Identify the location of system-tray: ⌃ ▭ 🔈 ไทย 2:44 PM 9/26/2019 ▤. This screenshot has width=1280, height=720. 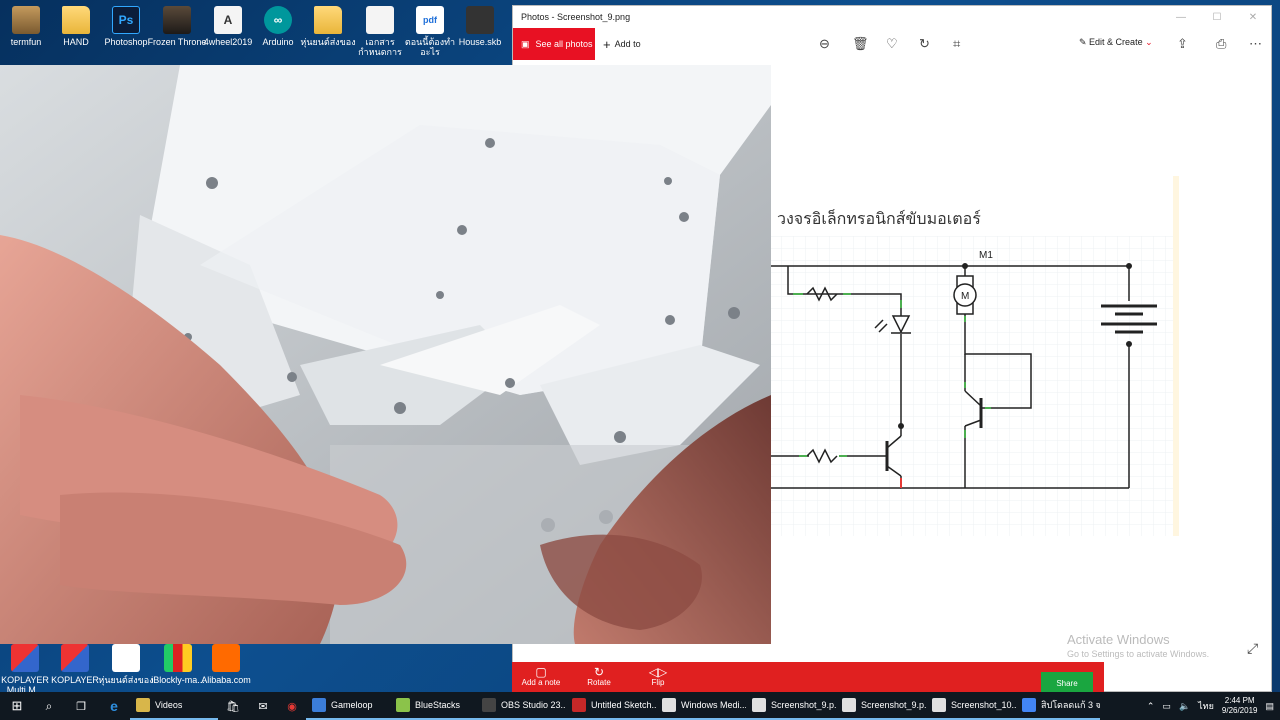
(1213, 706).